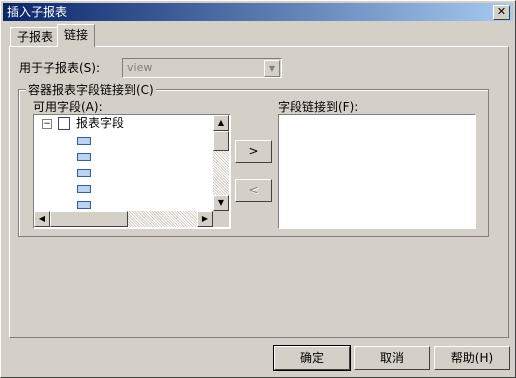 This screenshot has width=516, height=378. I want to click on tree-hscroll-thumb, so click(89, 219).